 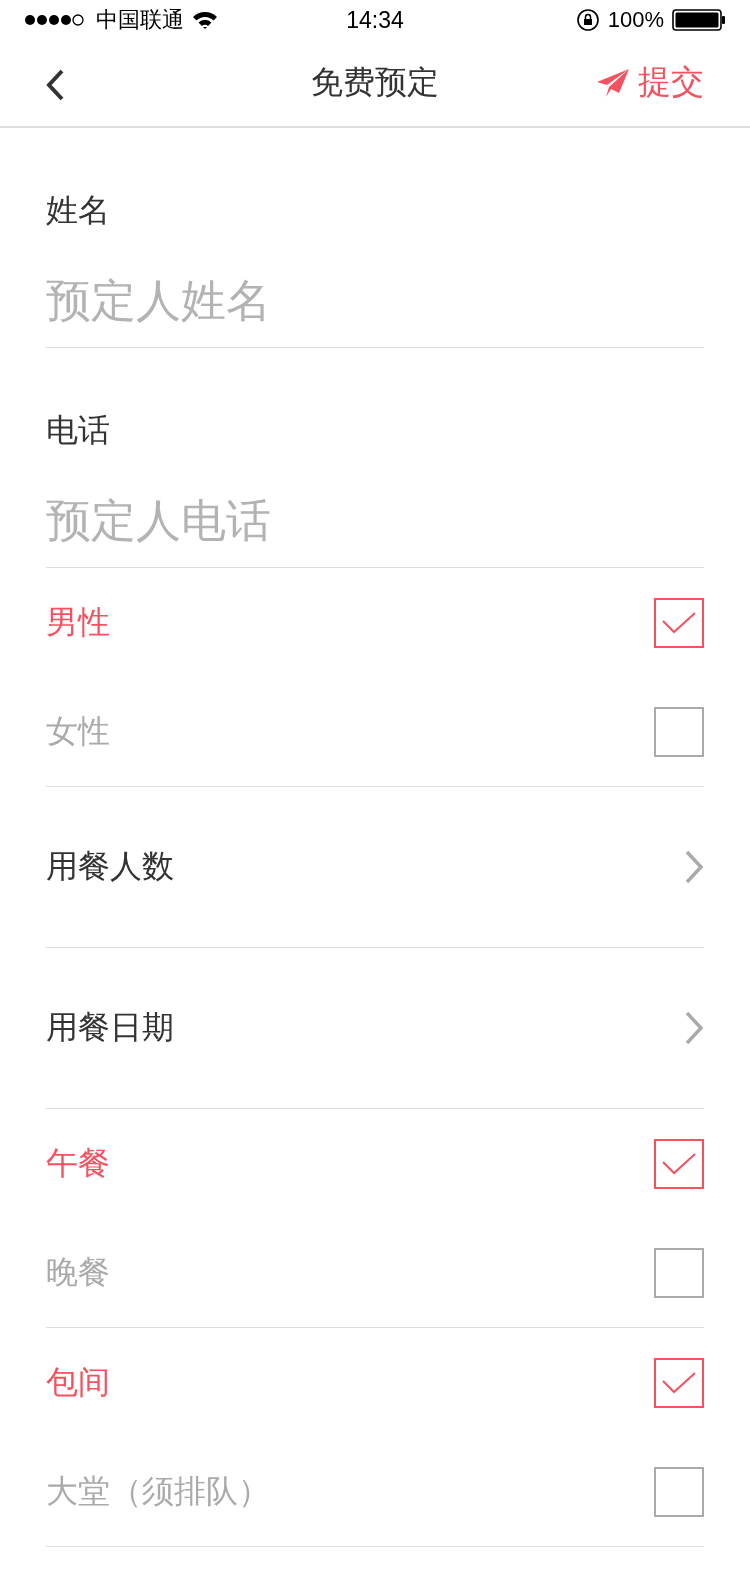 What do you see at coordinates (699, 20) in the screenshot?
I see `battery-icon` at bounding box center [699, 20].